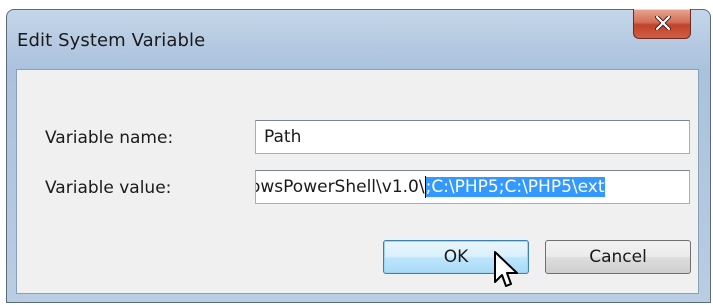 This screenshot has height=305, width=713. Describe the element at coordinates (515, 187) in the screenshot. I see `variable-value-selection: ;C:\PHP5;C:\PHP5\ext` at that location.